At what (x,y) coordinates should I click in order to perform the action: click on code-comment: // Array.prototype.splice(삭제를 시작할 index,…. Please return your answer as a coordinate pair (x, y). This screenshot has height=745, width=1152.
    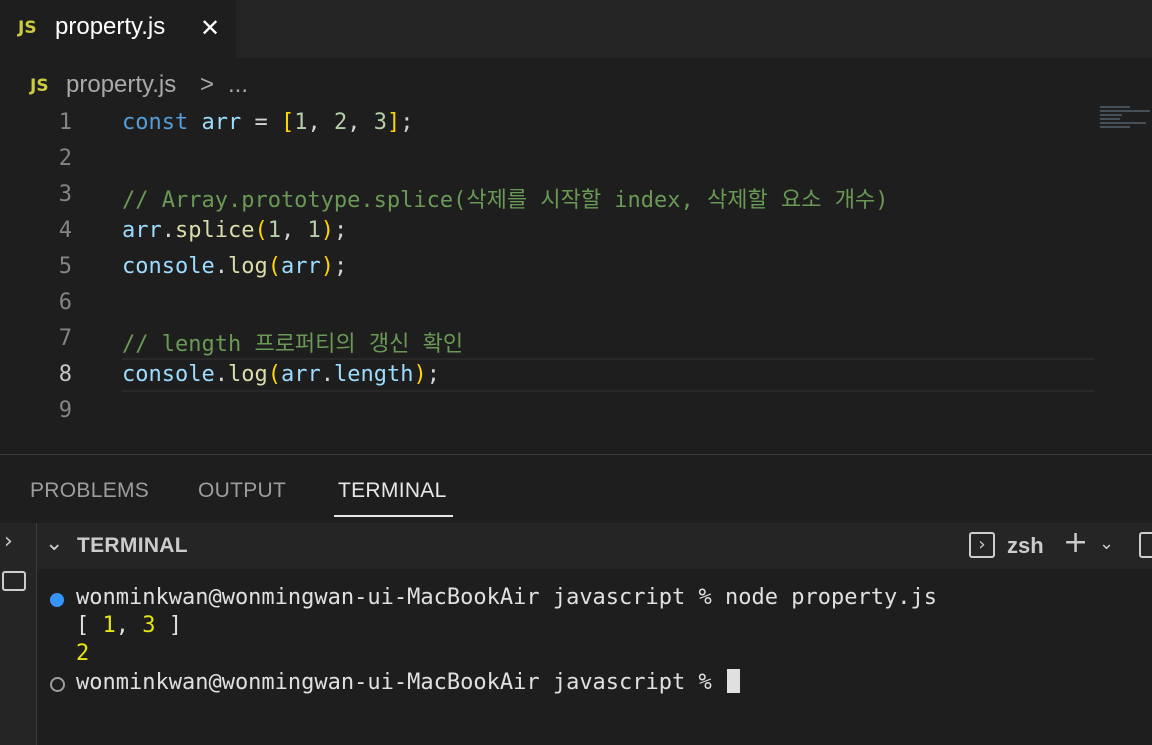
    Looking at the image, I should click on (505, 200).